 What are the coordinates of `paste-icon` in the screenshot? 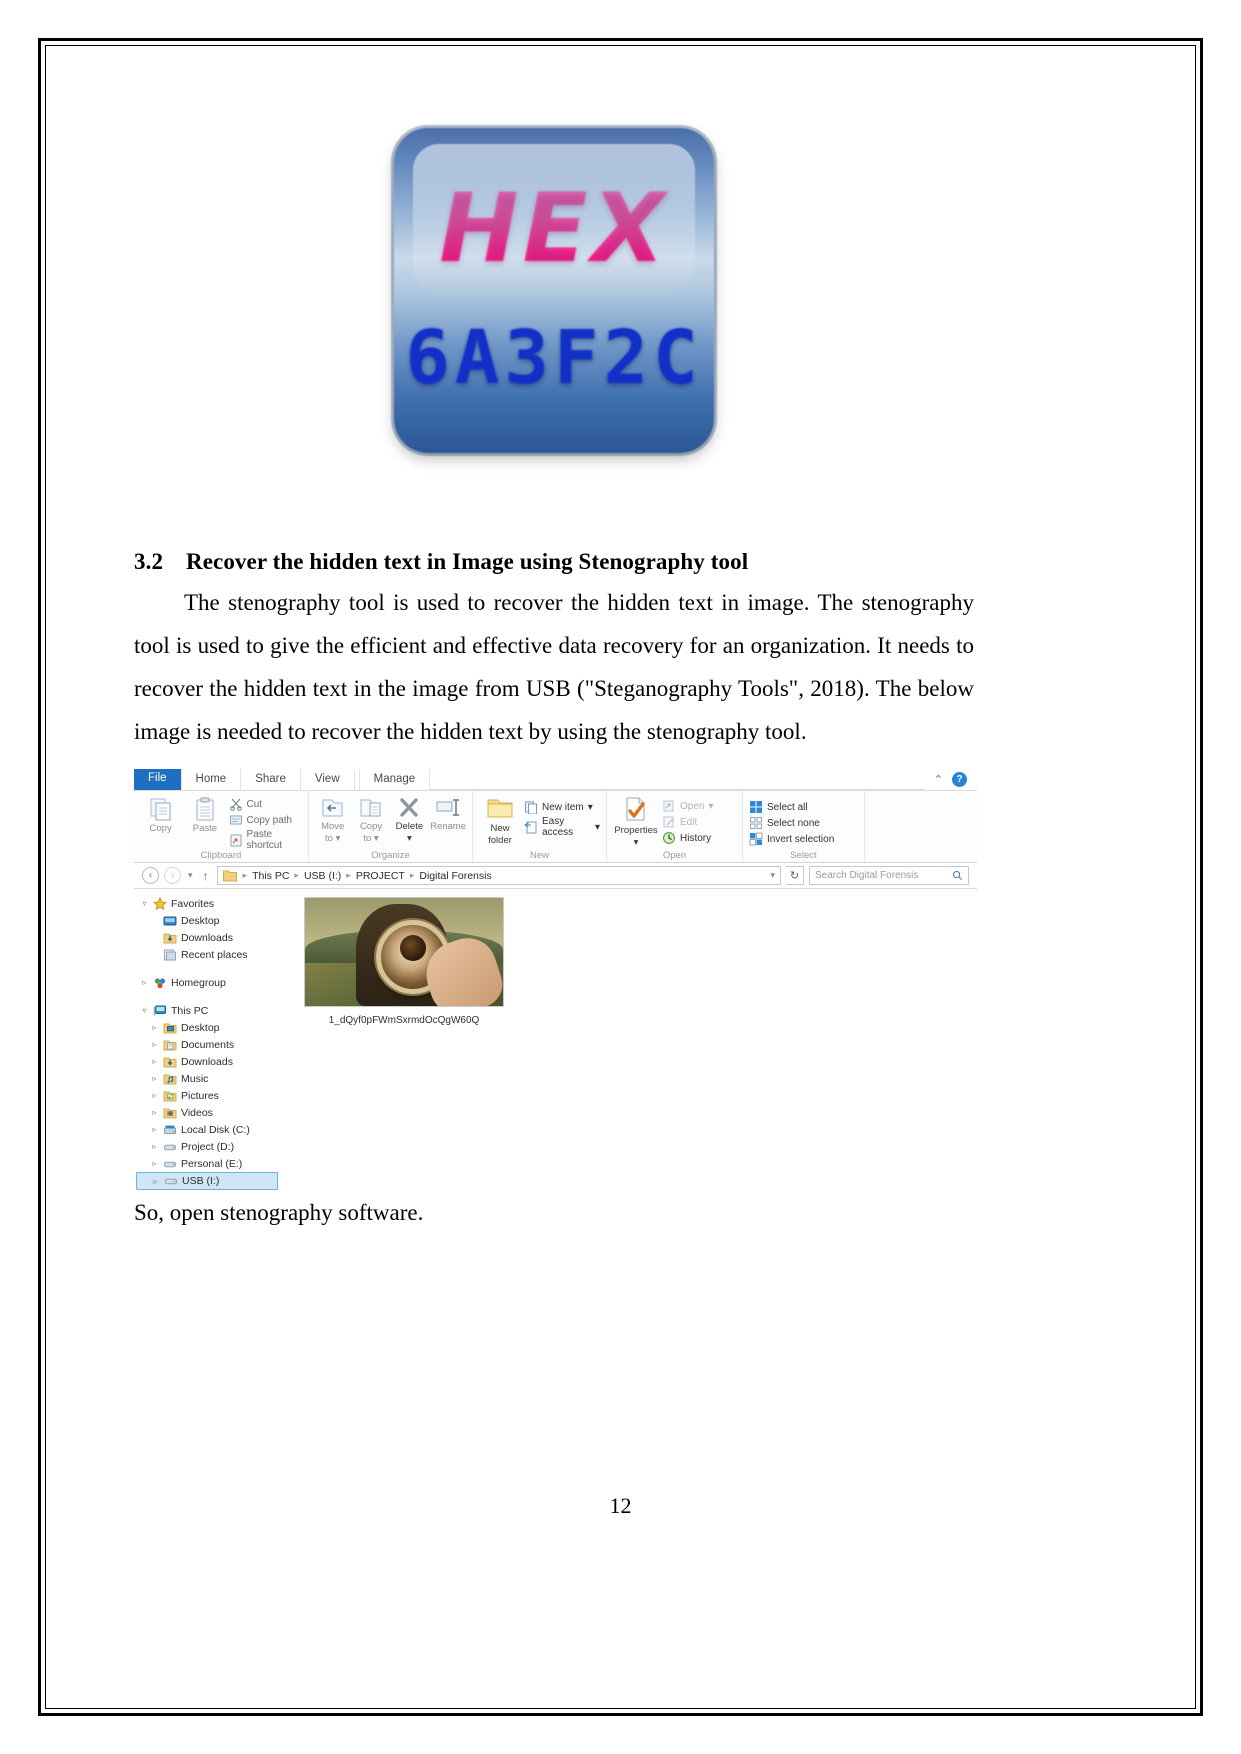 It's located at (205, 809).